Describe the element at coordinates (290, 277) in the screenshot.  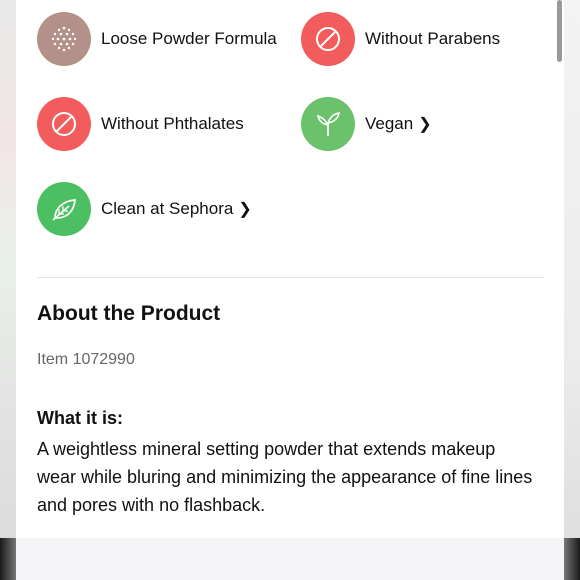
I see `section-divider` at that location.